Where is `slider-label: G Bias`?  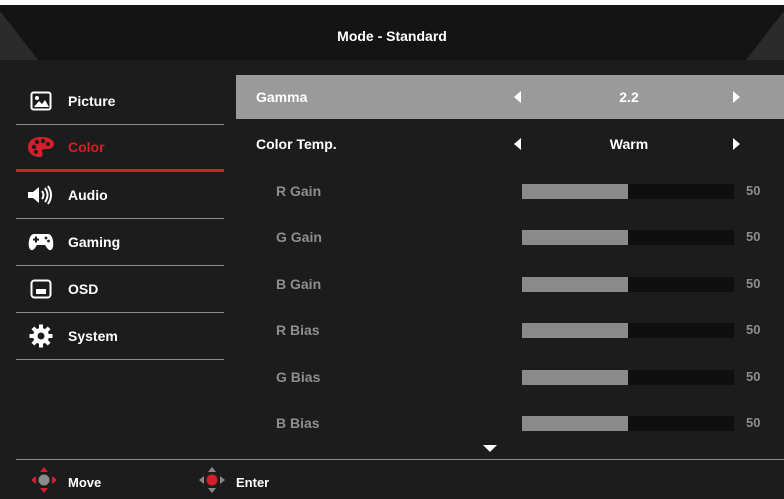 slider-label: G Bias is located at coordinates (298, 377).